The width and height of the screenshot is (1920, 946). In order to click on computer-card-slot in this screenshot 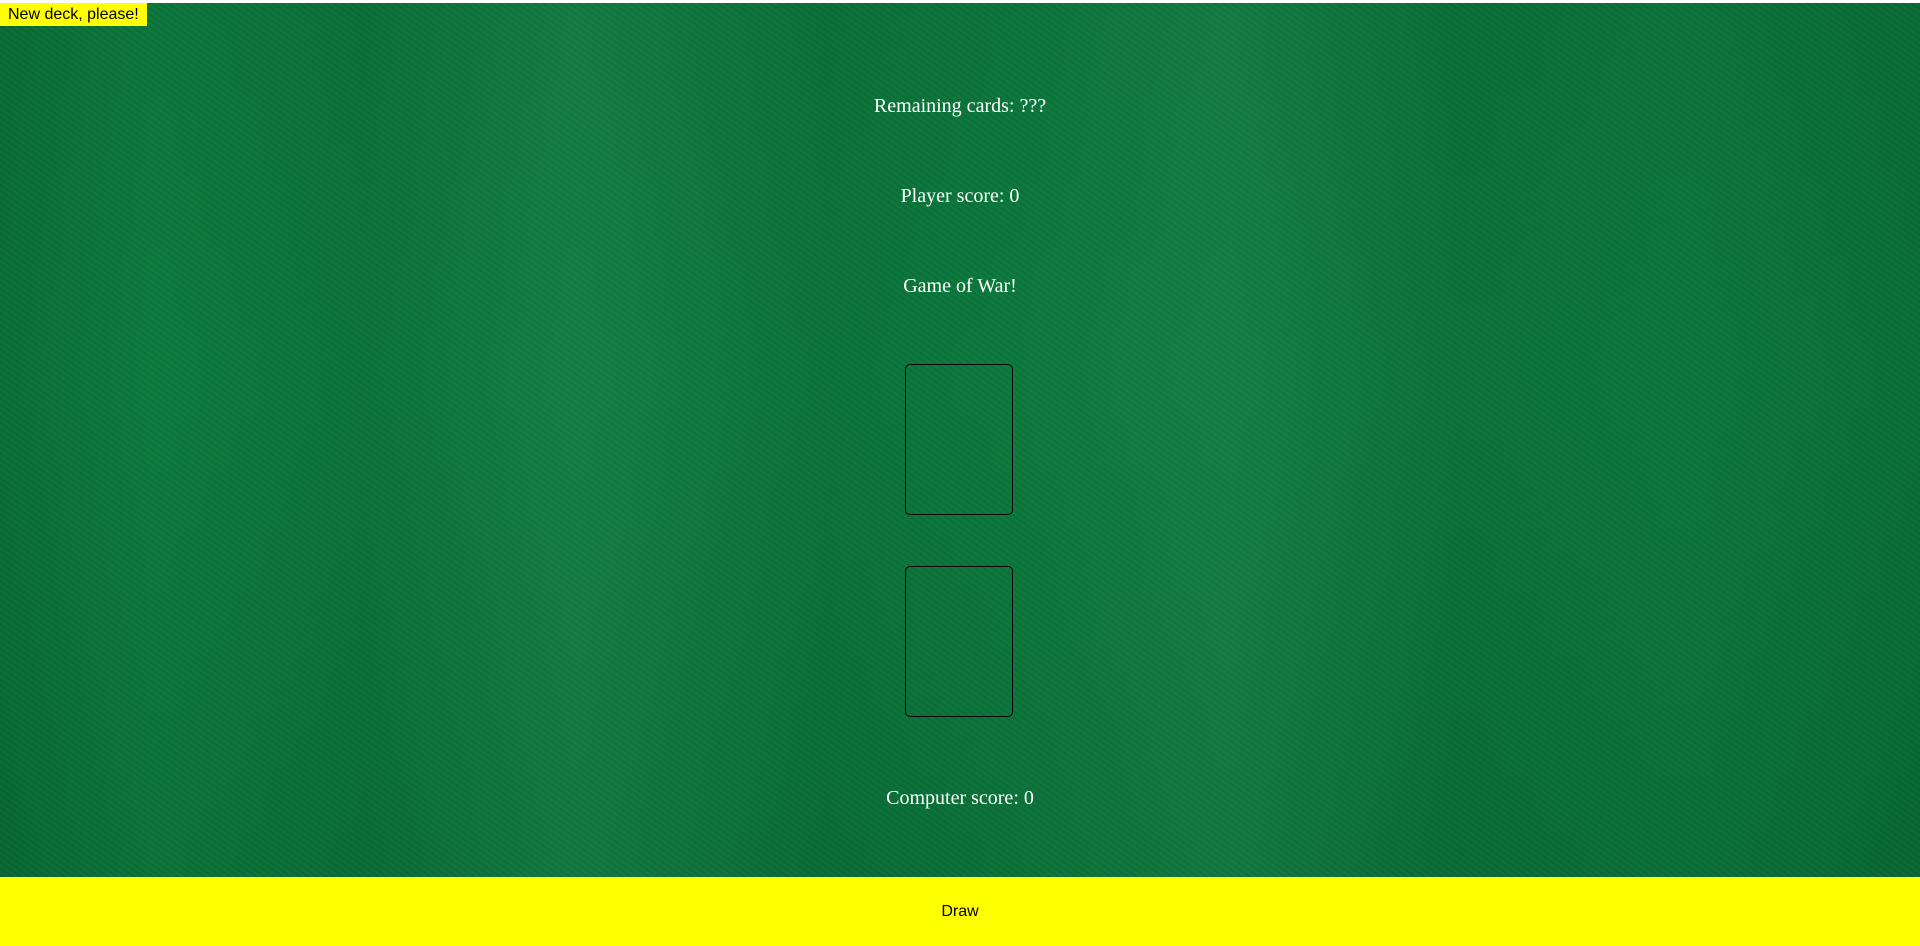, I will do `click(959, 439)`.